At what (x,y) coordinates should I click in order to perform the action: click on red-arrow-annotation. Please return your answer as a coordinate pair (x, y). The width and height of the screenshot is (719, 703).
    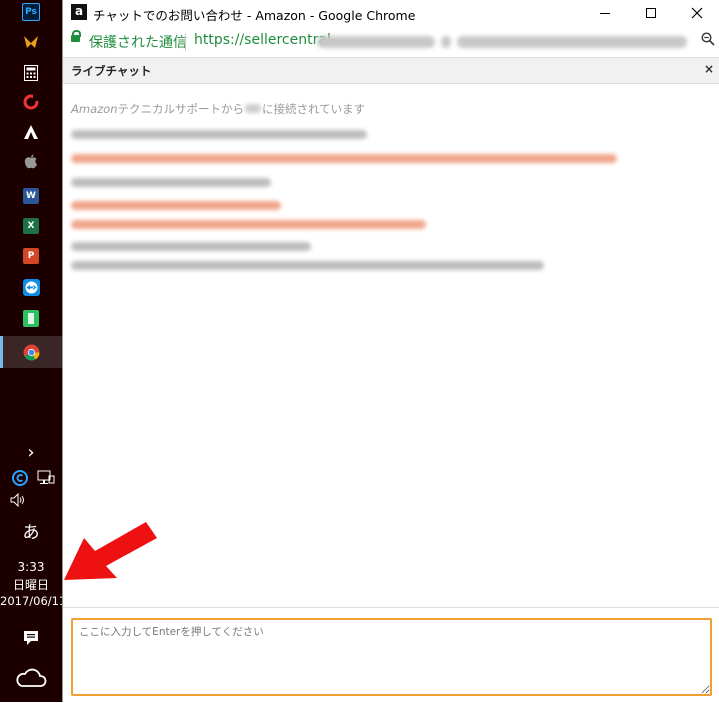
    Looking at the image, I should click on (110, 551).